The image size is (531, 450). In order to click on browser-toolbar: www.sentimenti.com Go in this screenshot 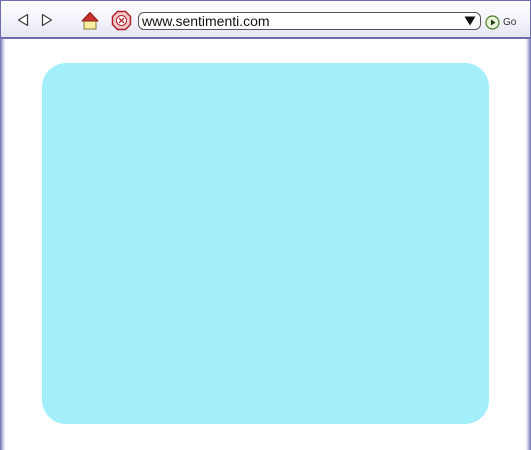, I will do `click(265, 19)`.